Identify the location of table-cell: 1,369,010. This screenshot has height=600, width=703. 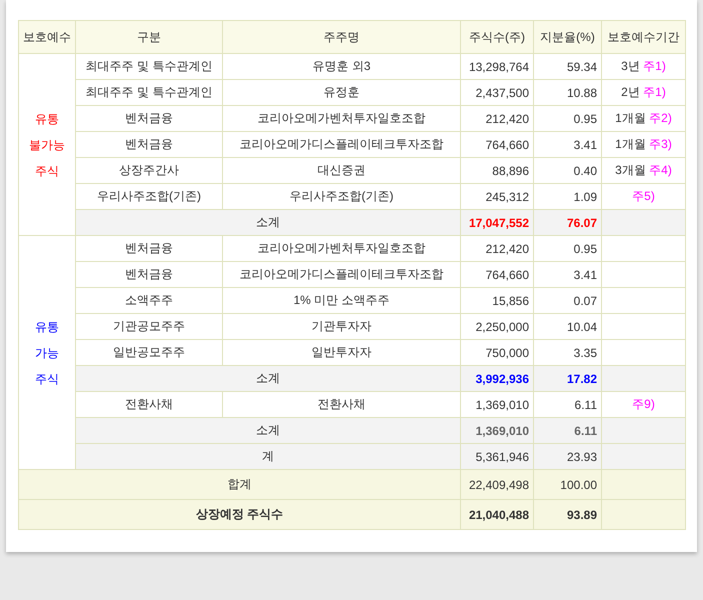
(497, 431).